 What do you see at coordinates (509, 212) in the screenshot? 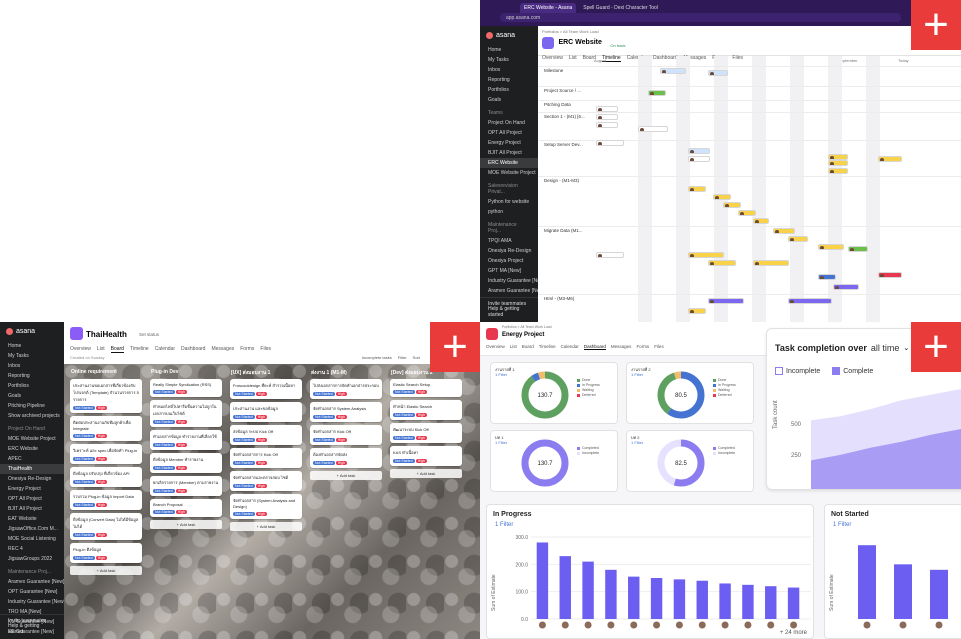
I see `sidebar-project-item: python` at bounding box center [509, 212].